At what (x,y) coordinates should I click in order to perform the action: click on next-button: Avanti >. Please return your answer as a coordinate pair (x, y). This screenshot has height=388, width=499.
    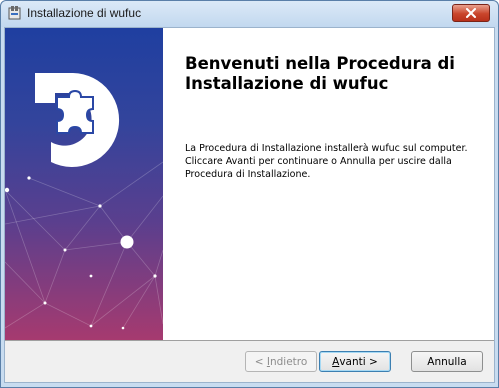
    Looking at the image, I should click on (355, 361).